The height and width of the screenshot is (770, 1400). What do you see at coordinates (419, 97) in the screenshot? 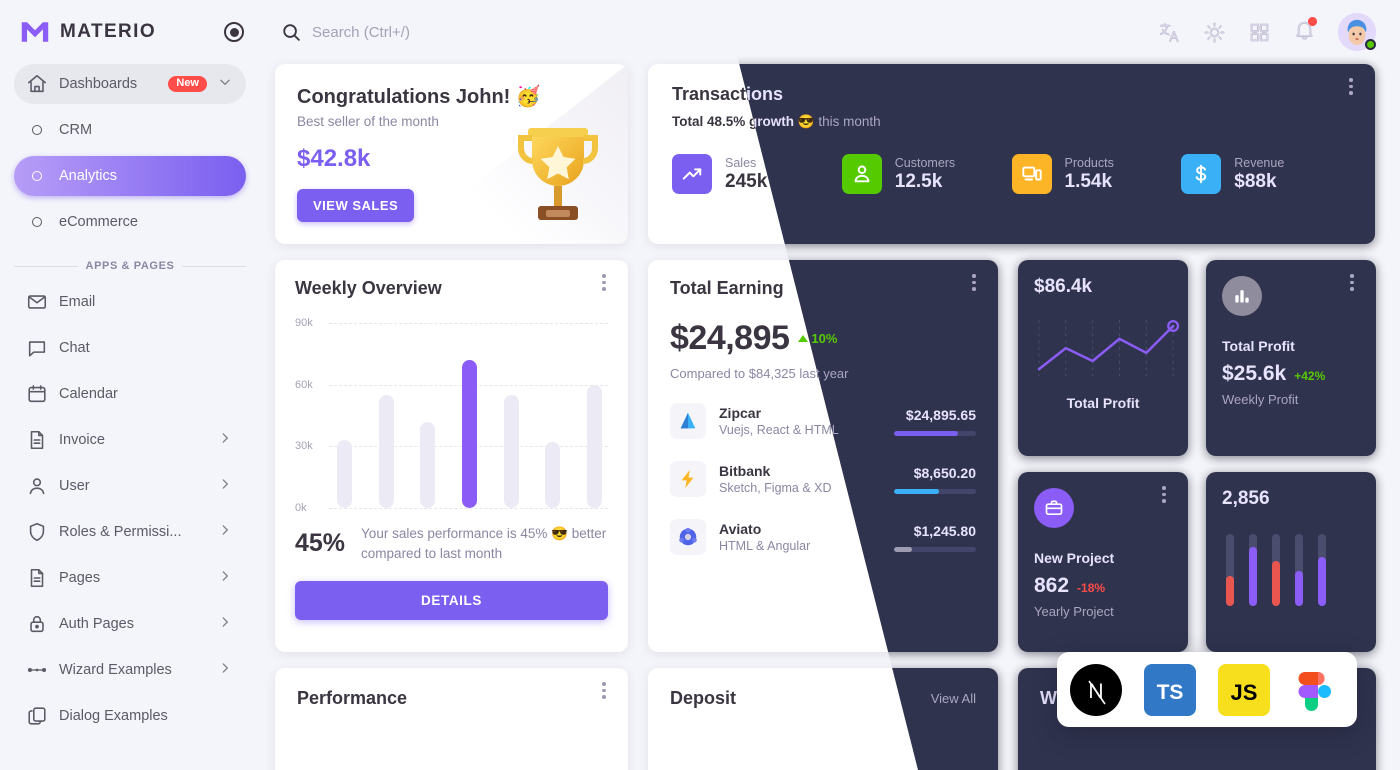
I see `congratulations-title: Congratulations John! 🥳` at bounding box center [419, 97].